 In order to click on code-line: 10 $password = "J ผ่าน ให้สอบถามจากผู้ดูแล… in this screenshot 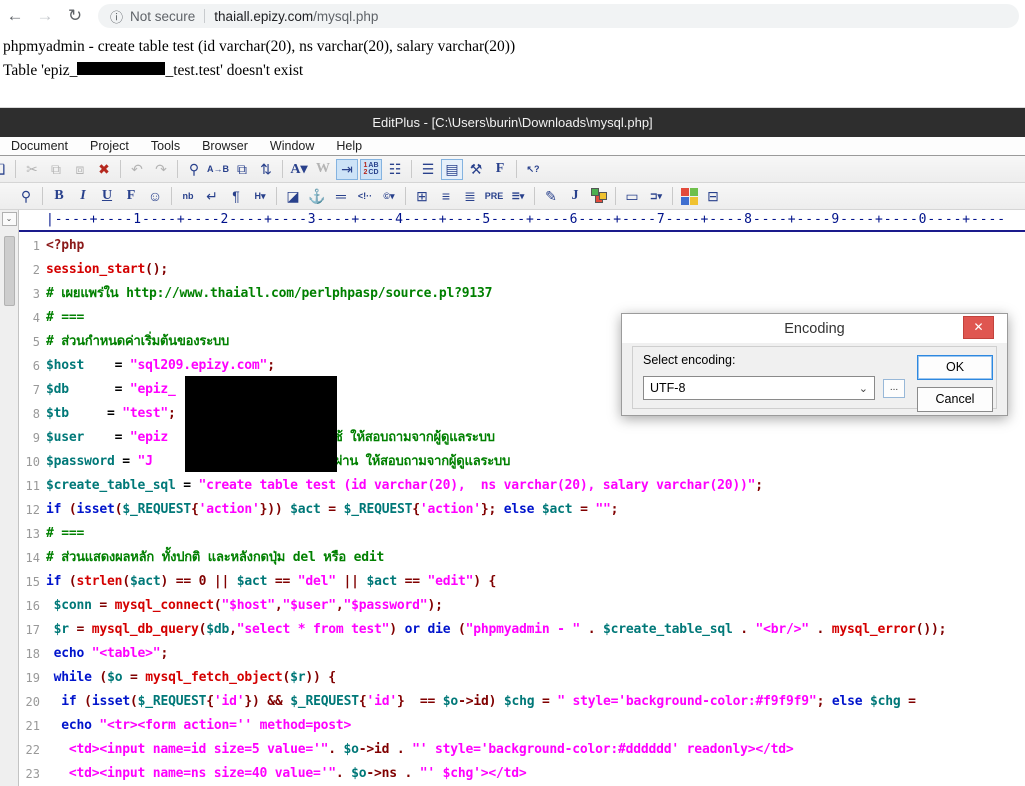, I will do `click(522, 462)`.